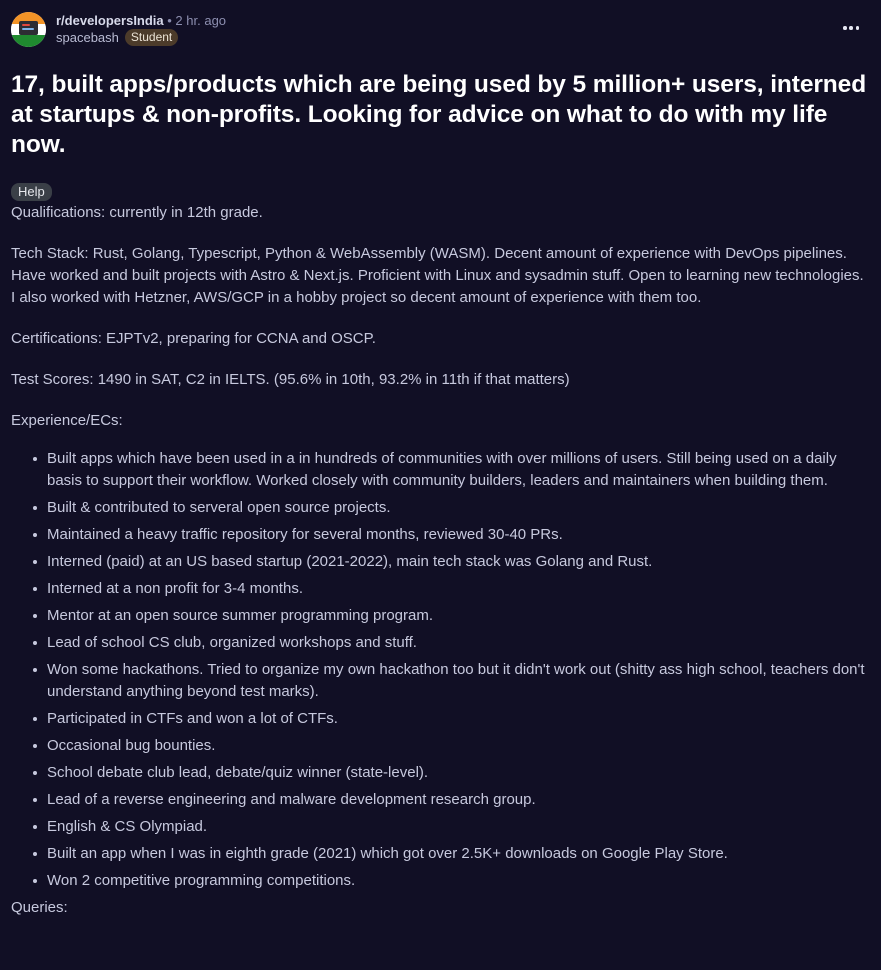  I want to click on more-options-icon, so click(851, 28).